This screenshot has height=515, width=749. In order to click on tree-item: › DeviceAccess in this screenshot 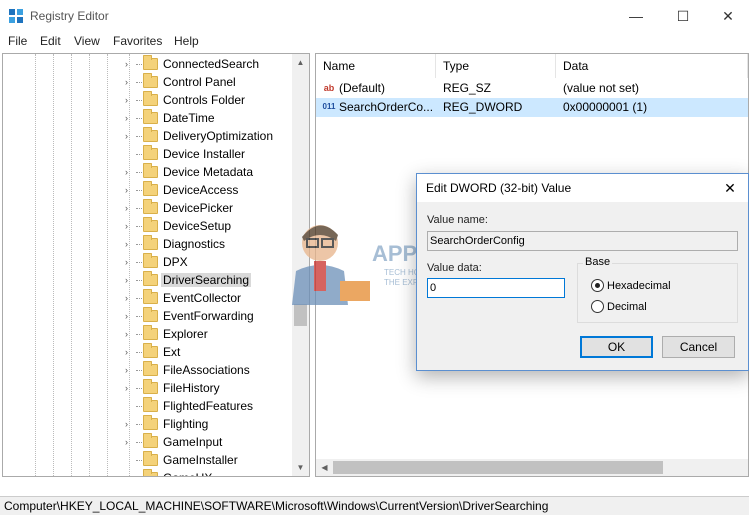, I will do `click(153, 190)`.